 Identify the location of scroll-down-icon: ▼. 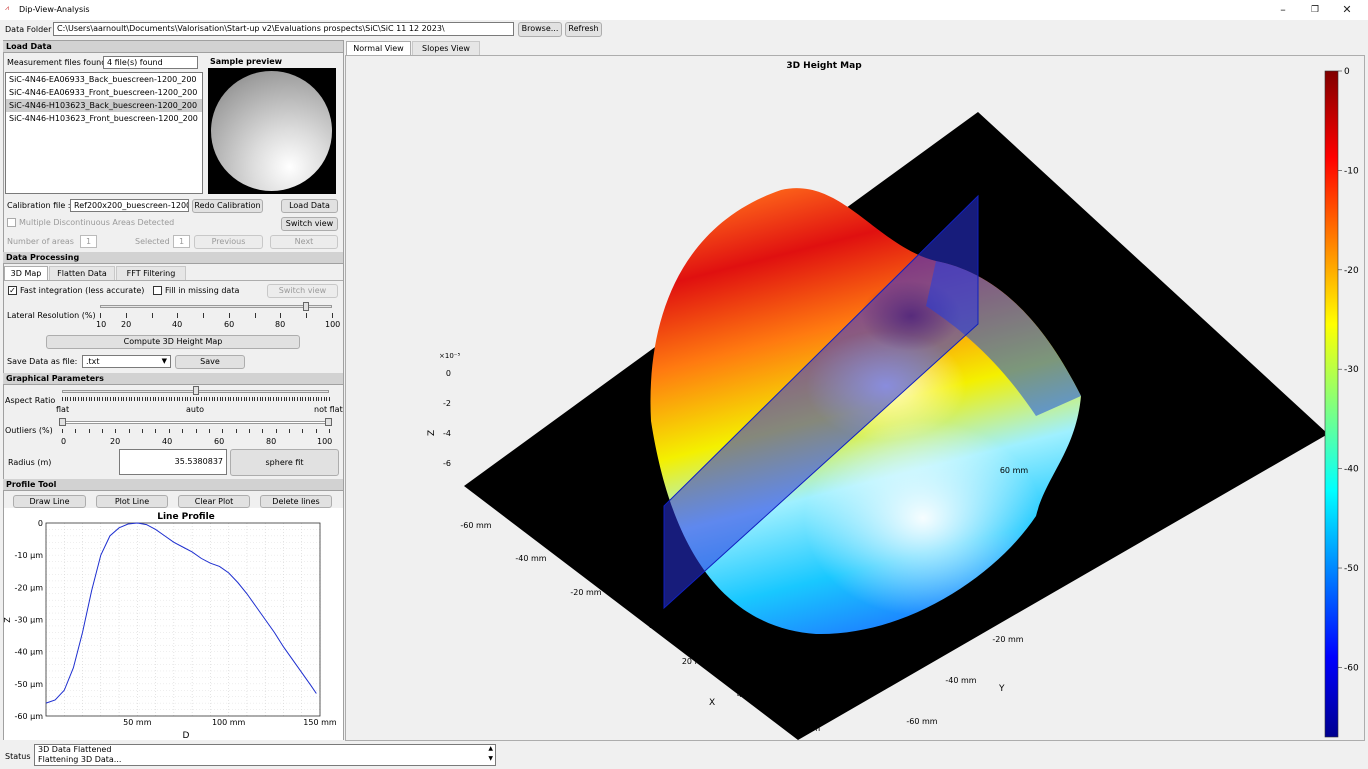
(490, 758).